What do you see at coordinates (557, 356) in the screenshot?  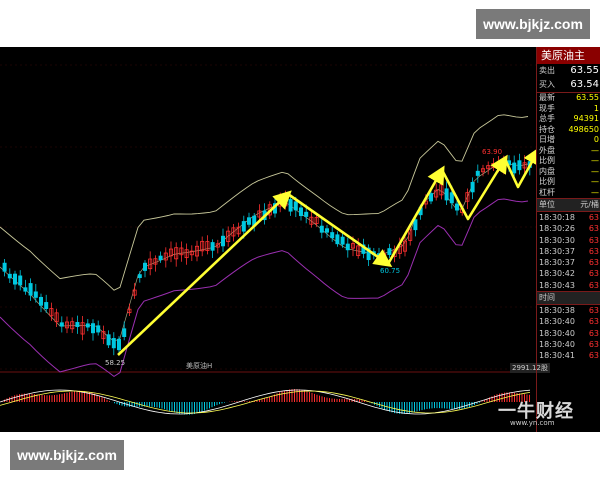 I see `trade-row-label: 18:30:41` at bounding box center [557, 356].